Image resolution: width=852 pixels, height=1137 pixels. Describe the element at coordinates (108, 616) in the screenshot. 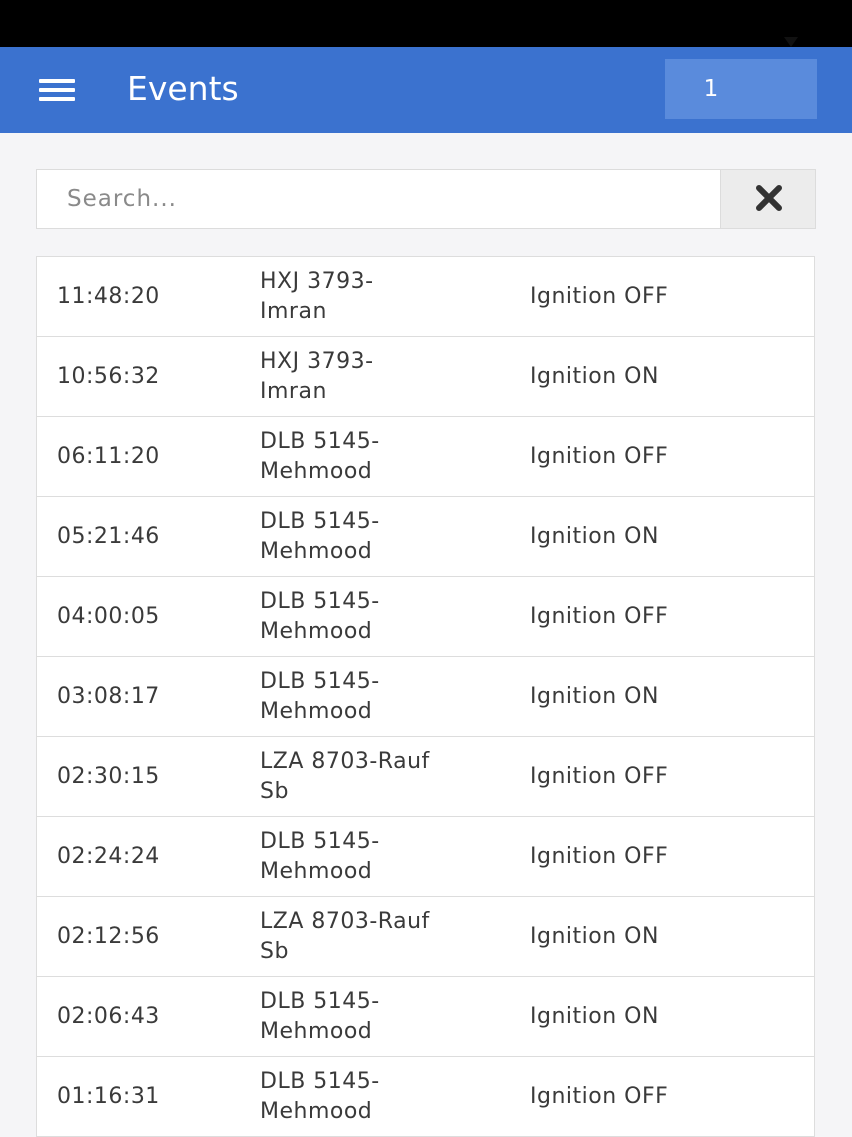

I see `event-time: 04:00:05` at that location.